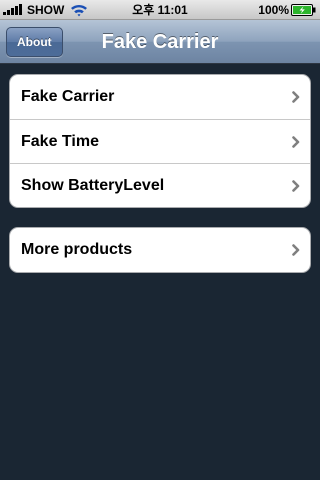  I want to click on row-label: More products, so click(77, 249).